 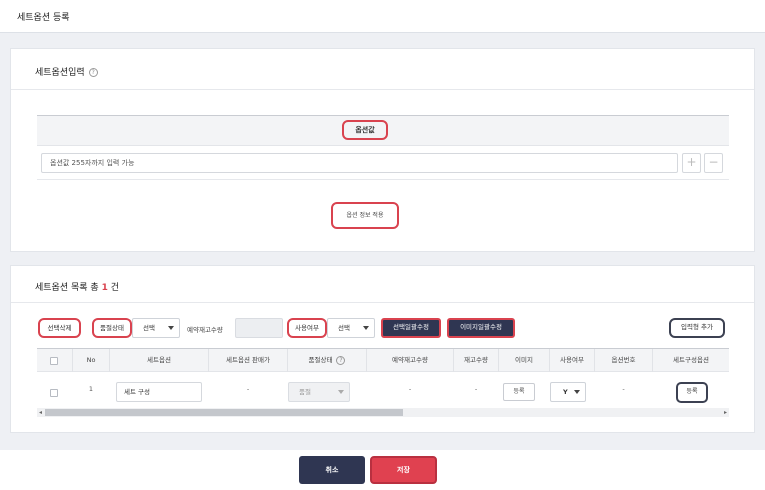 What do you see at coordinates (248, 389) in the screenshot?
I see `row-price: -` at bounding box center [248, 389].